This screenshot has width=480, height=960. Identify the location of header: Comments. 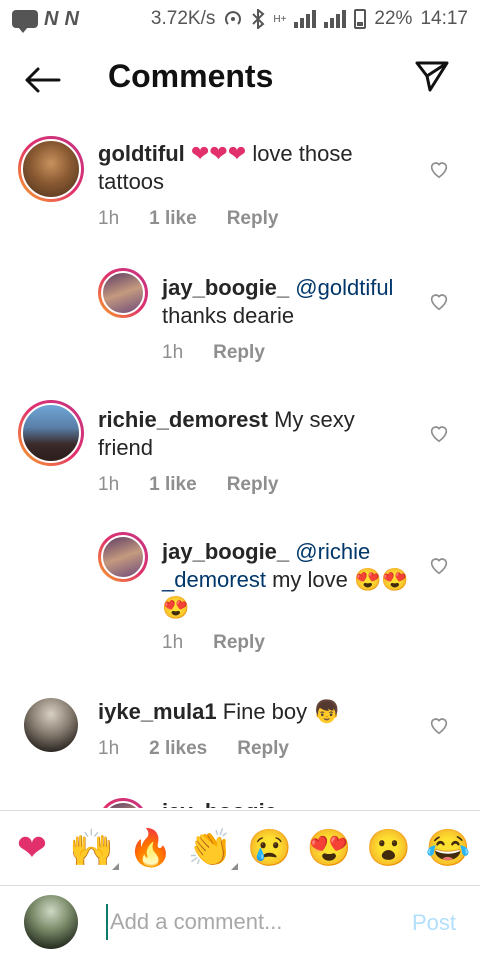
(240, 80).